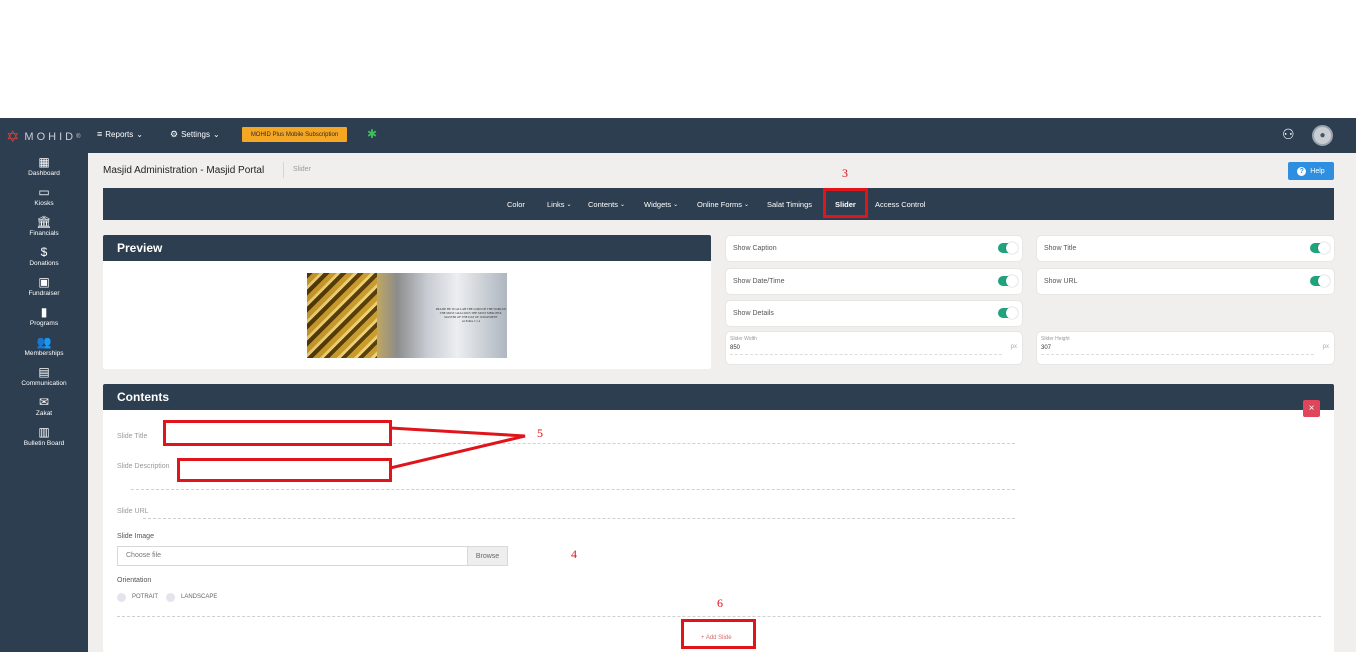  I want to click on sidebar-item-label: Kiosks, so click(44, 203).